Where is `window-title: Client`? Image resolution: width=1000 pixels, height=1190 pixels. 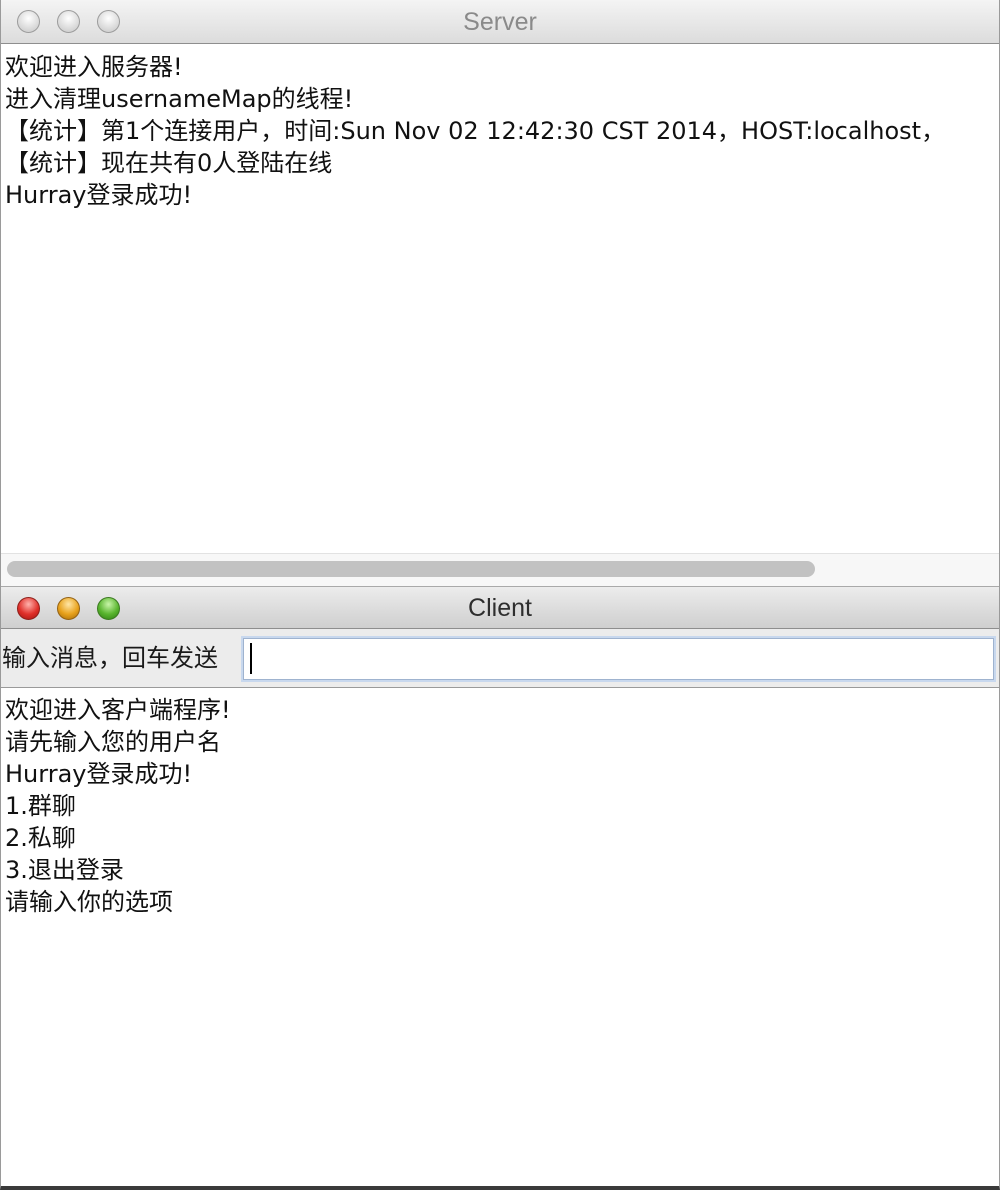 window-title: Client is located at coordinates (500, 608).